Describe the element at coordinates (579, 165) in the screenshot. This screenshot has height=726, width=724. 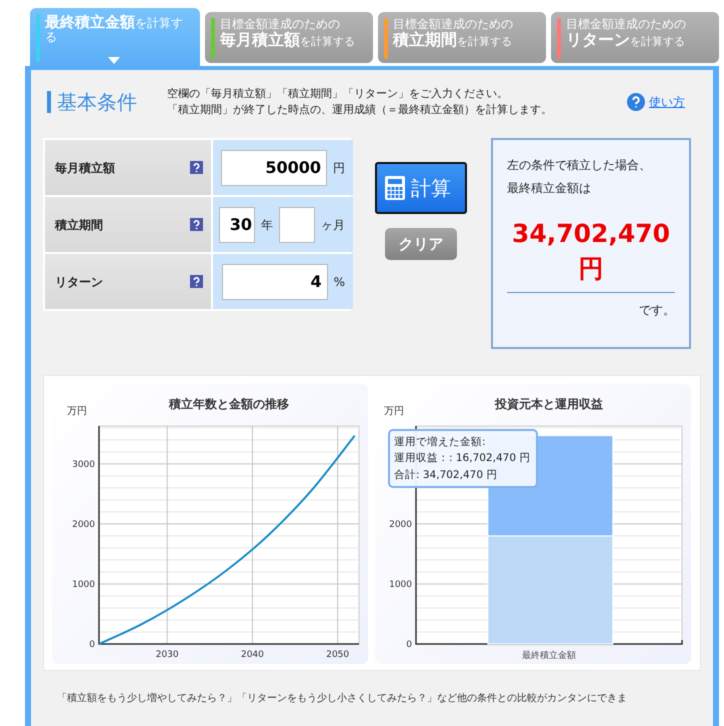
I see `result-caption: 左の条件で積立した場合、` at that location.